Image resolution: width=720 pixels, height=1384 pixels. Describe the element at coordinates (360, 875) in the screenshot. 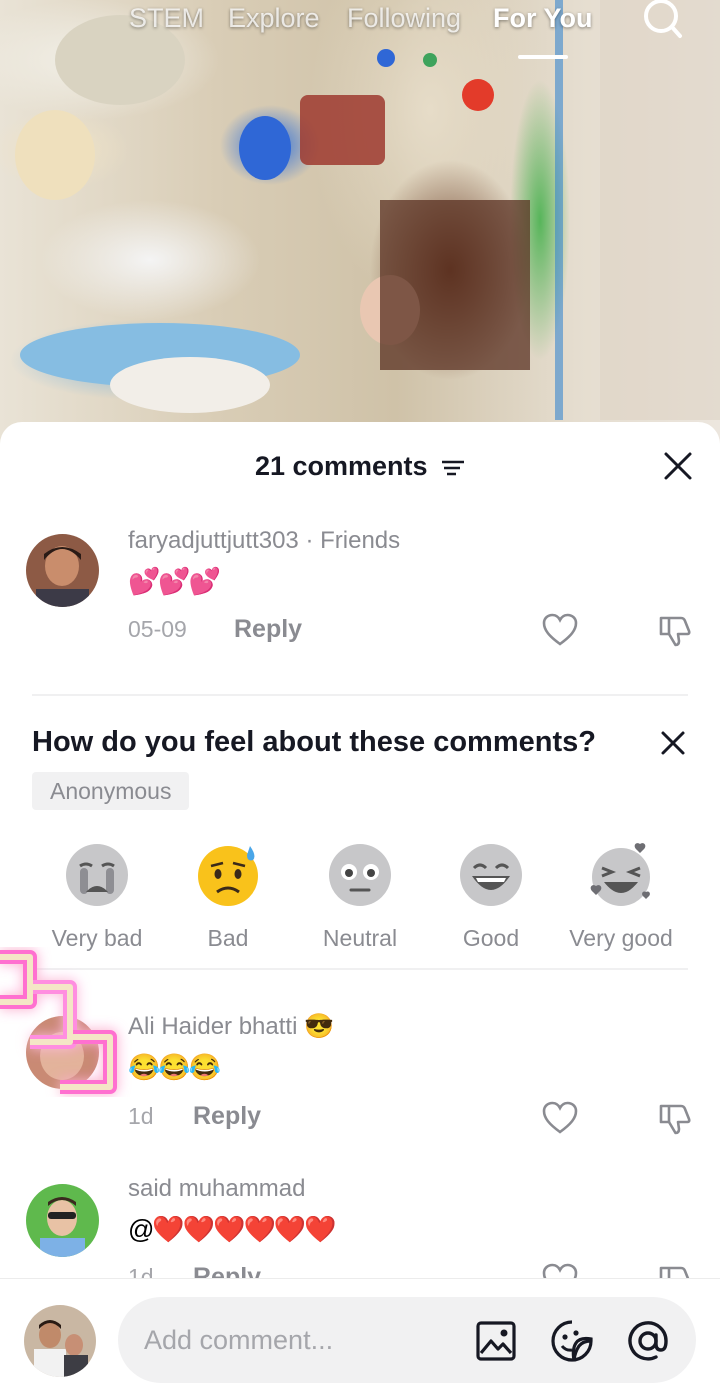

I see `neutral-face-icon` at that location.